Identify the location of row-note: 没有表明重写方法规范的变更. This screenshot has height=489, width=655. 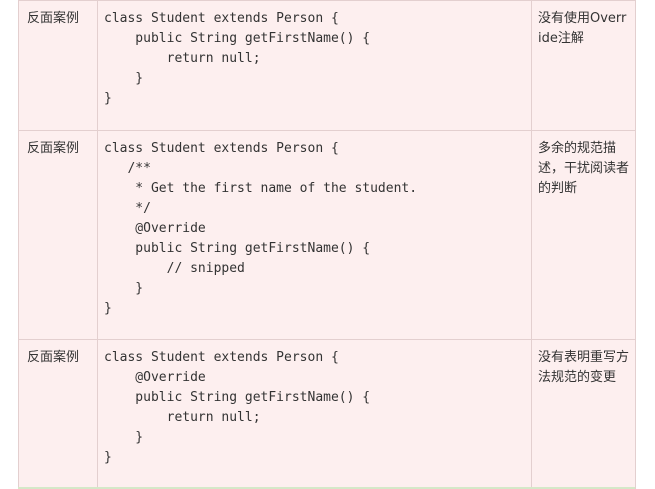
(584, 367).